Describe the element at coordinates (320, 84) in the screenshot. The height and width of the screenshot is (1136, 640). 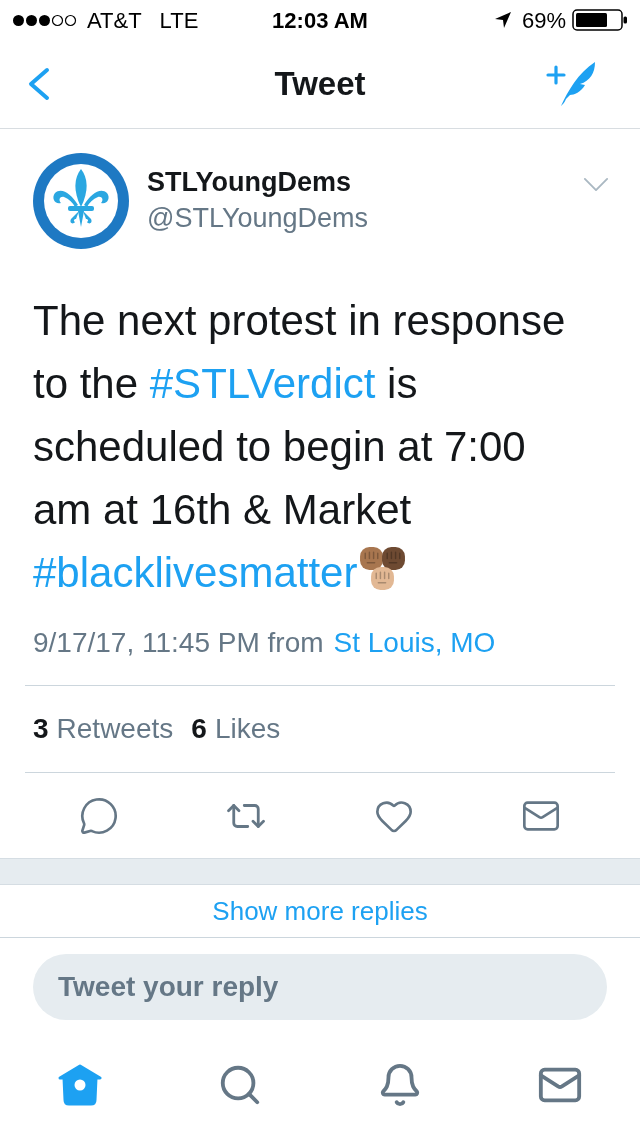
I see `page-title: Tweet` at that location.